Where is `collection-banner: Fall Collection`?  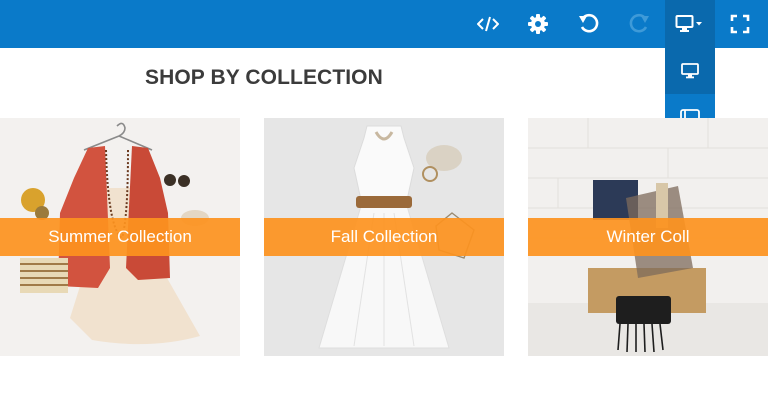
collection-banner: Fall Collection is located at coordinates (384, 237).